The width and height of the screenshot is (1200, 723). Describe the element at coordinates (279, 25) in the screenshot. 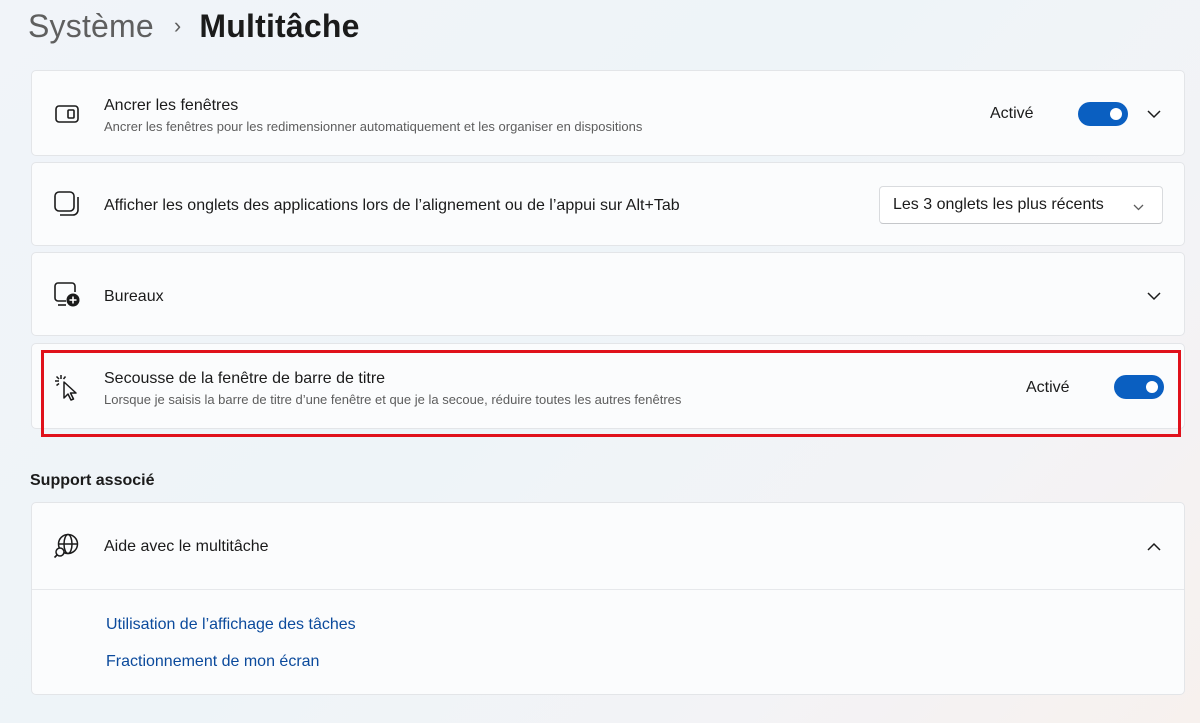

I see `page-title: Multitâche` at that location.